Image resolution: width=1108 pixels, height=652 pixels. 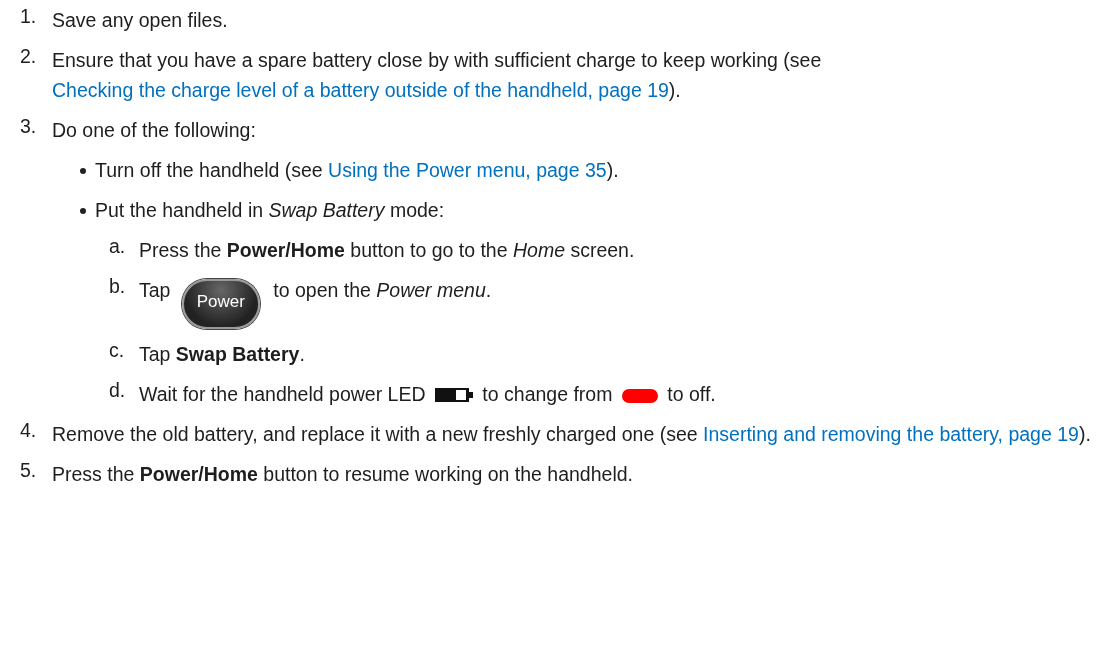 What do you see at coordinates (29, 430) in the screenshot?
I see `step-number: 4.` at bounding box center [29, 430].